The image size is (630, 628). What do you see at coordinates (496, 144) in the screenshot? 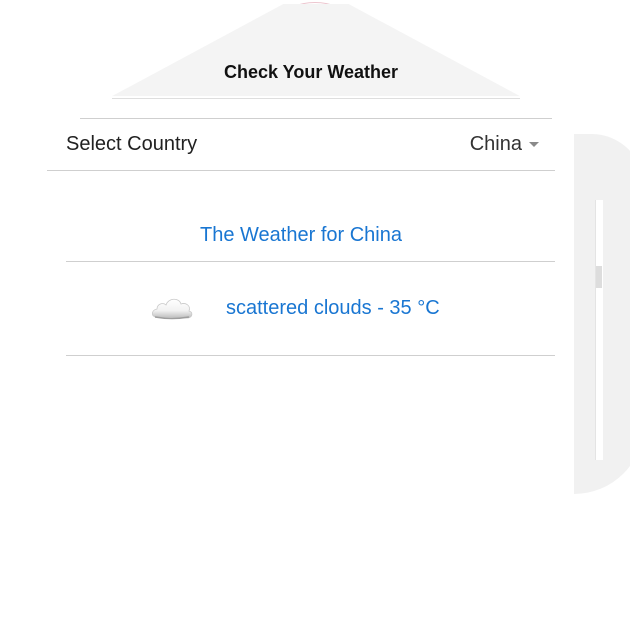
I see `country-select-value: China` at bounding box center [496, 144].